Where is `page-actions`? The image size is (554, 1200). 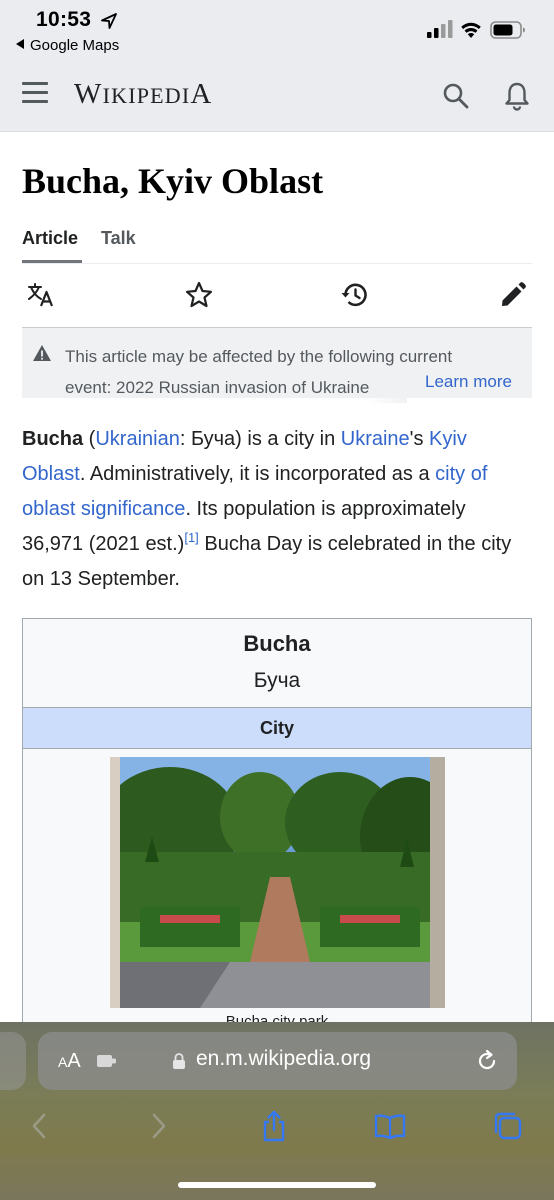
page-actions is located at coordinates (277, 296).